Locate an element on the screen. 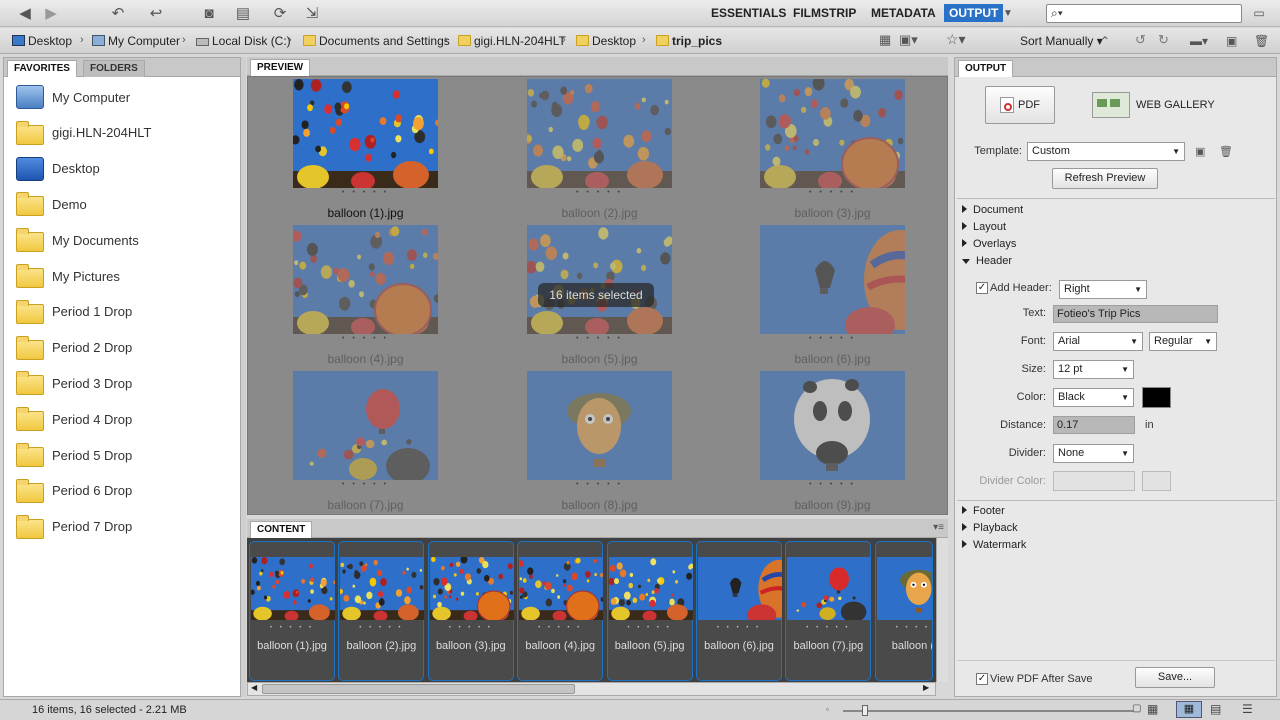 Image resolution: width=1280 pixels, height=720 pixels. section-footer: Footer is located at coordinates (983, 511).